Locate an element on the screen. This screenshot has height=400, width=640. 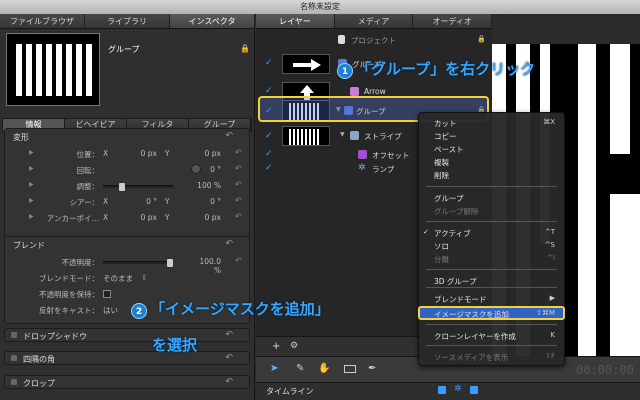
anchor-x-field: 0 px is located at coordinates (145, 217).